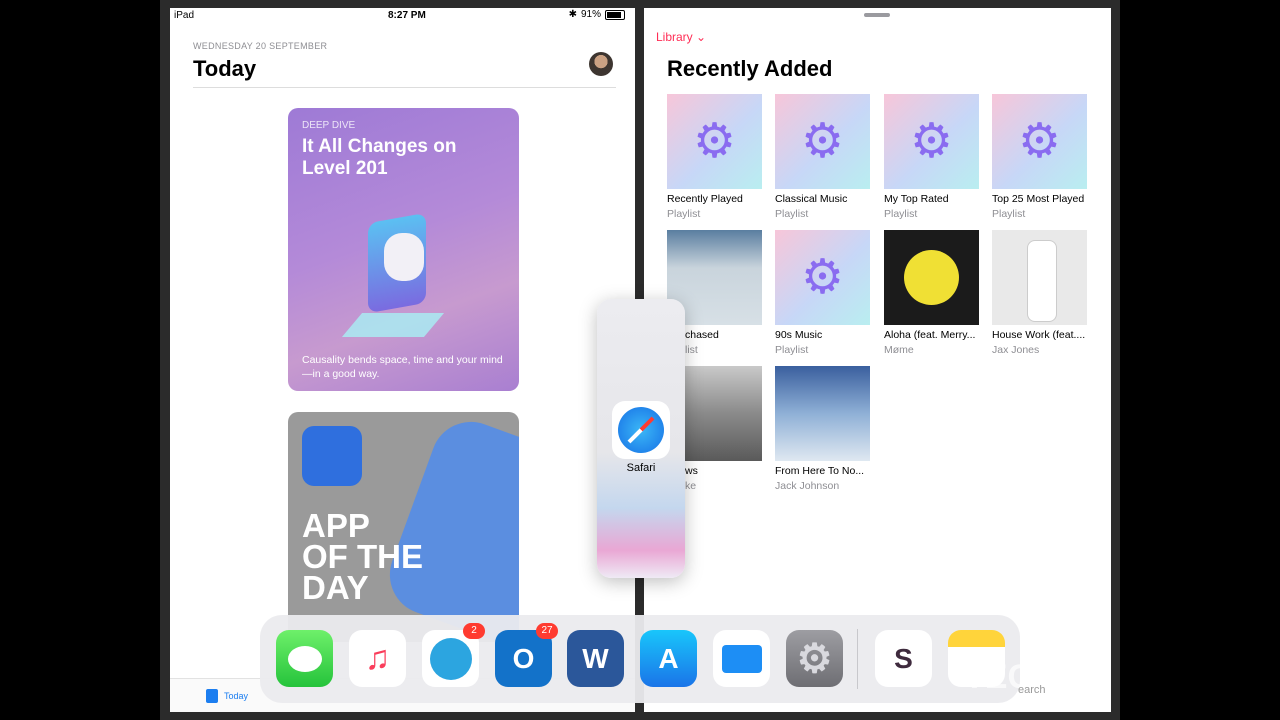  I want to click on status-bar: iPad 8:27 PM ✱ 91%, so click(402, 19).